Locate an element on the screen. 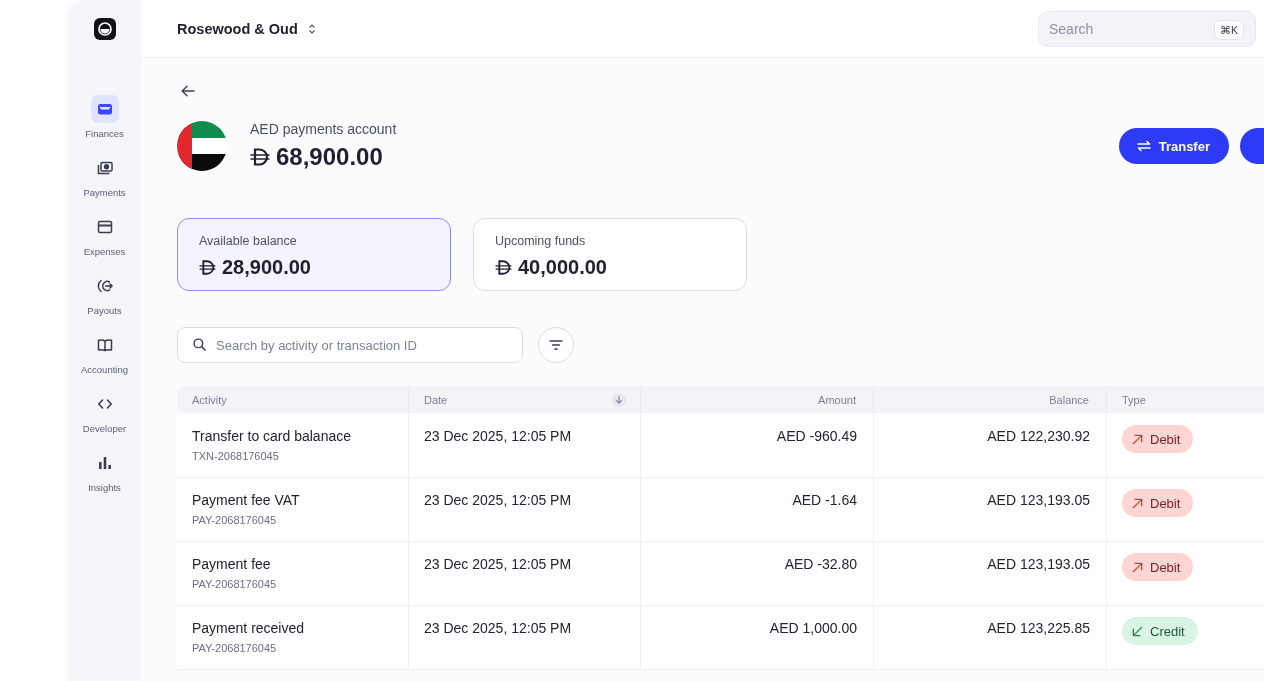  column-header: Type is located at coordinates (1134, 399).